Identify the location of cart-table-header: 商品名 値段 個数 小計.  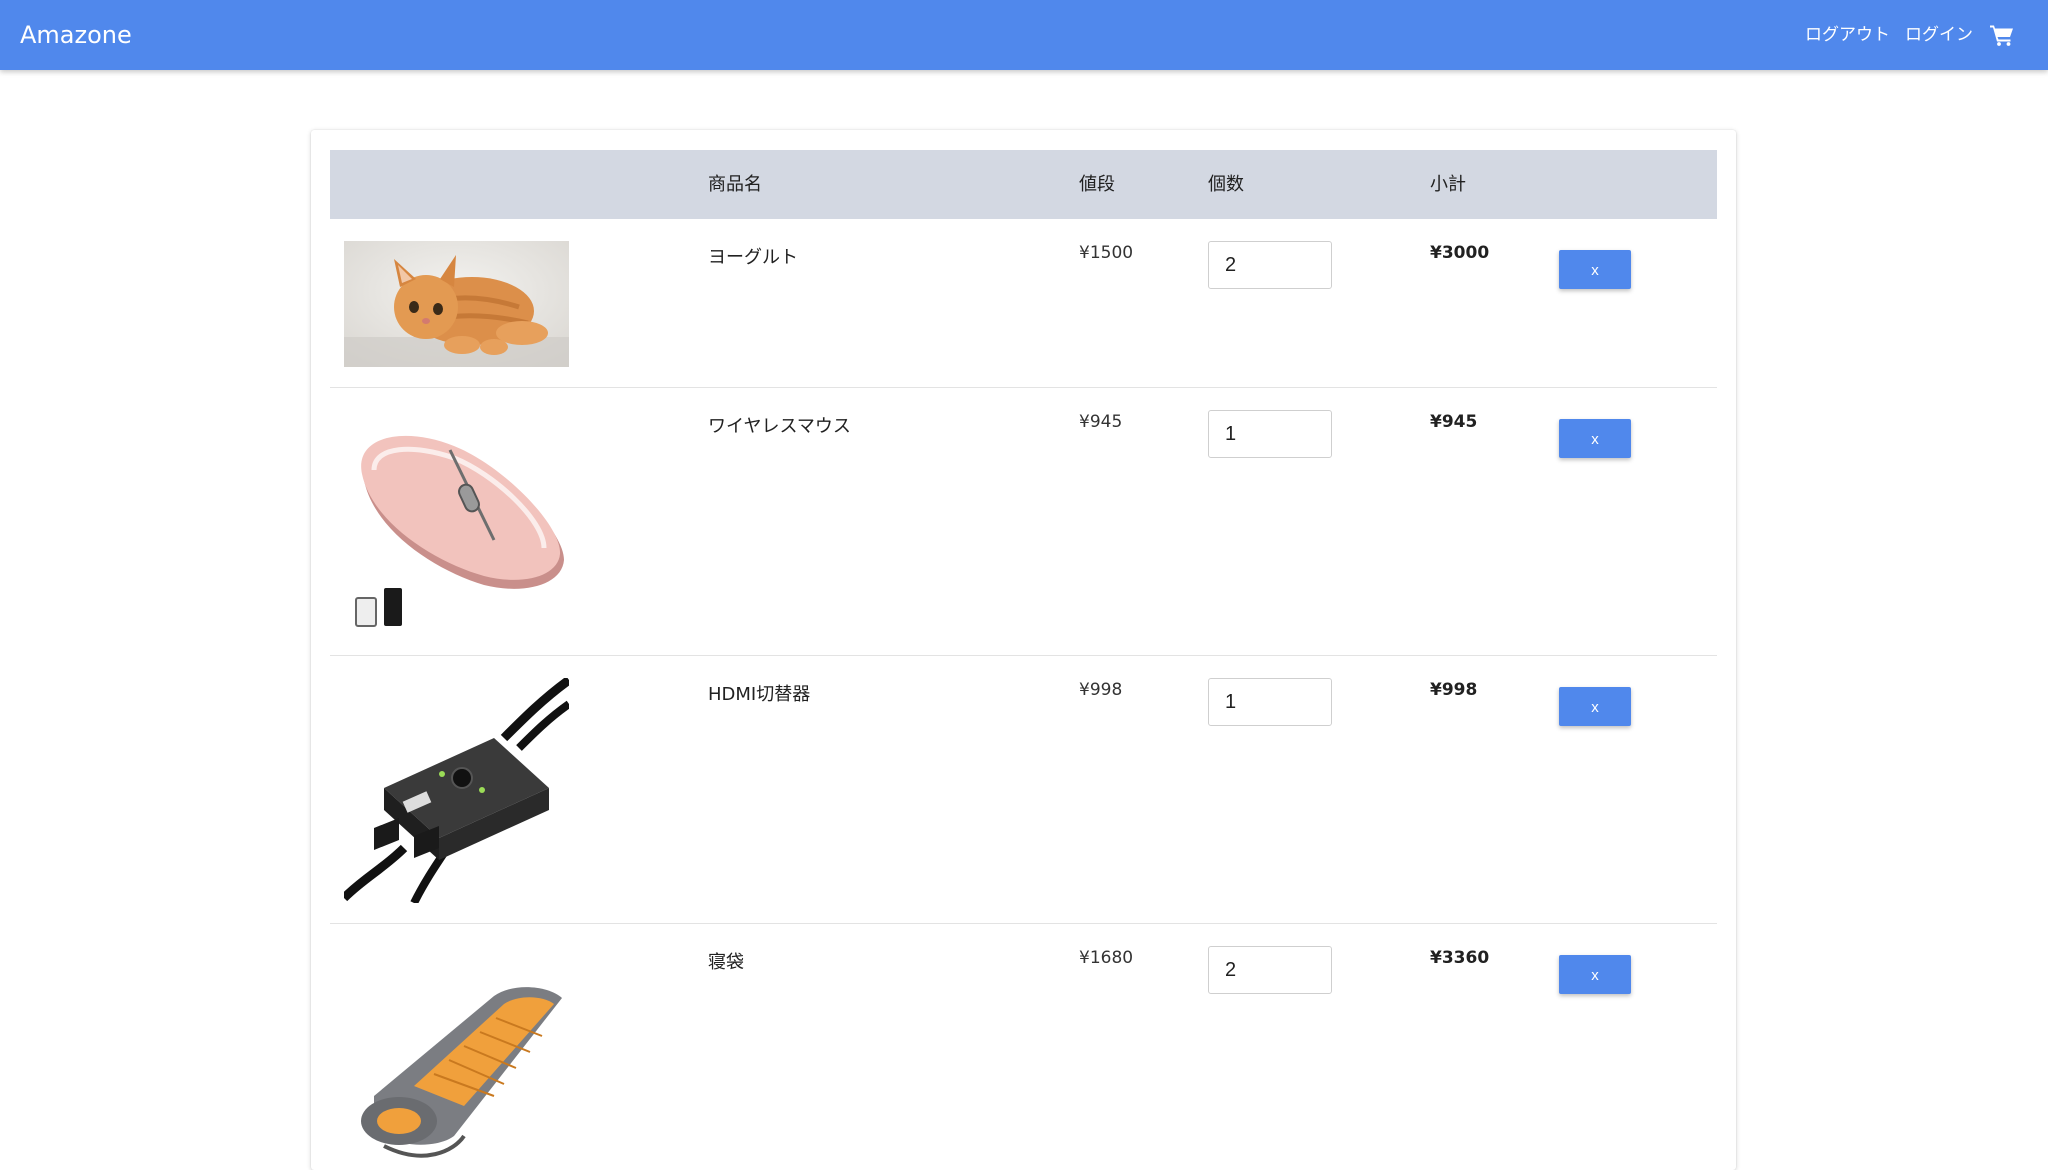
(1023, 184).